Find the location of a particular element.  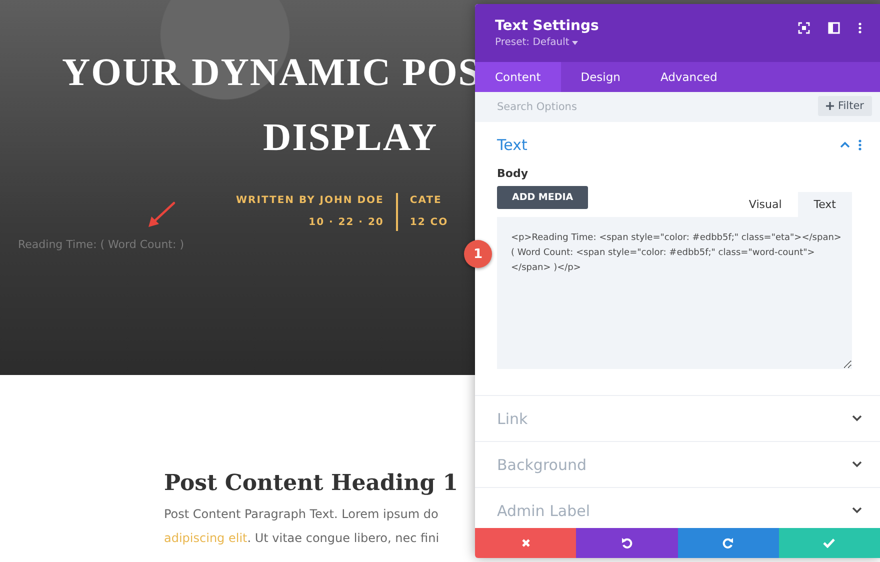

panel-tab: Advanced is located at coordinates (689, 77).